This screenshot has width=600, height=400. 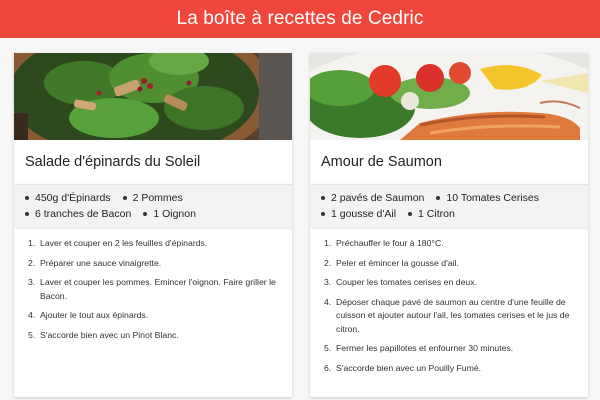 I want to click on step-item: 2. Peler et émincer la gousse d'ail., so click(x=391, y=262).